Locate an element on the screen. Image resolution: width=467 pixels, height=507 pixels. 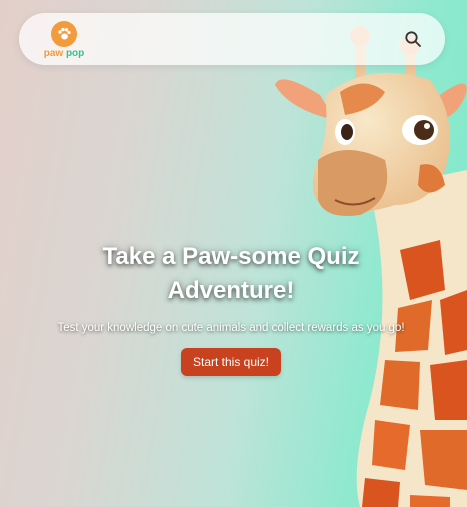
brand-logo: paw pop is located at coordinates (64, 41).